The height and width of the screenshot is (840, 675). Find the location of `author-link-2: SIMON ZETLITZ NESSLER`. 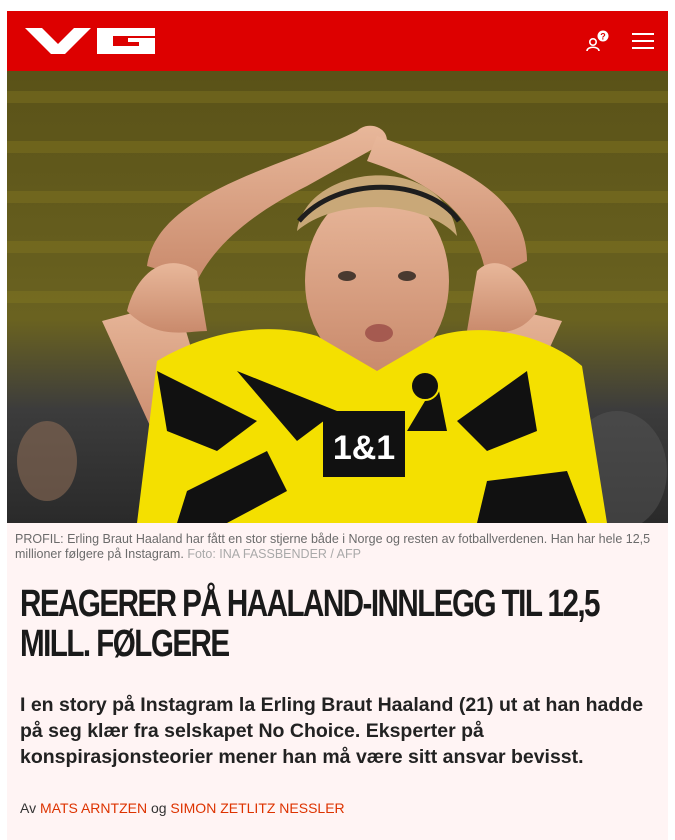

author-link-2: SIMON ZETLITZ NESSLER is located at coordinates (257, 808).